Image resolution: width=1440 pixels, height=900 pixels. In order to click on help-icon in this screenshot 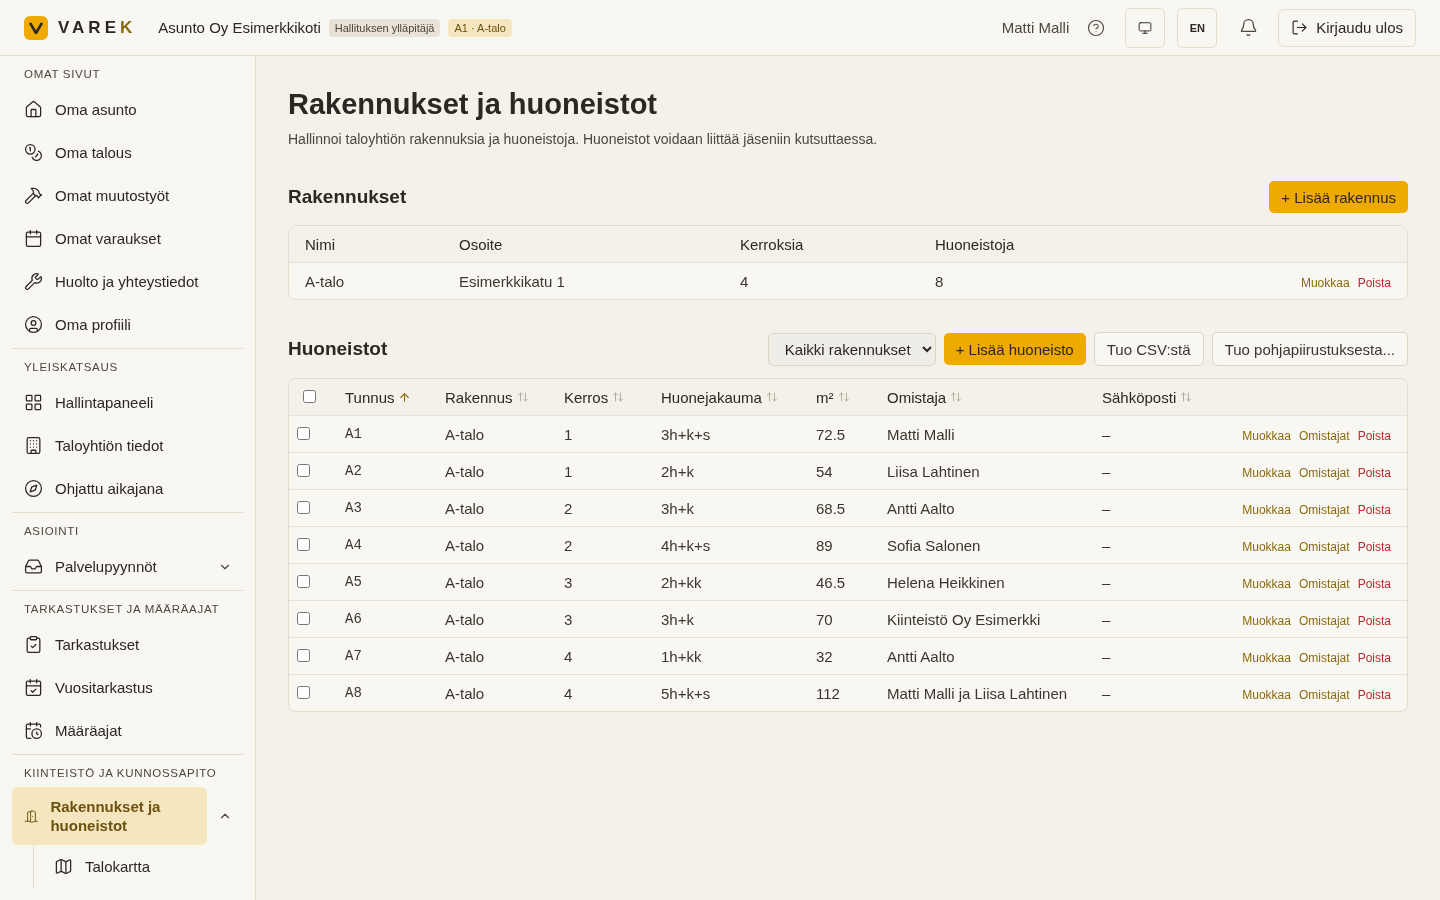, I will do `click(1096, 27)`.